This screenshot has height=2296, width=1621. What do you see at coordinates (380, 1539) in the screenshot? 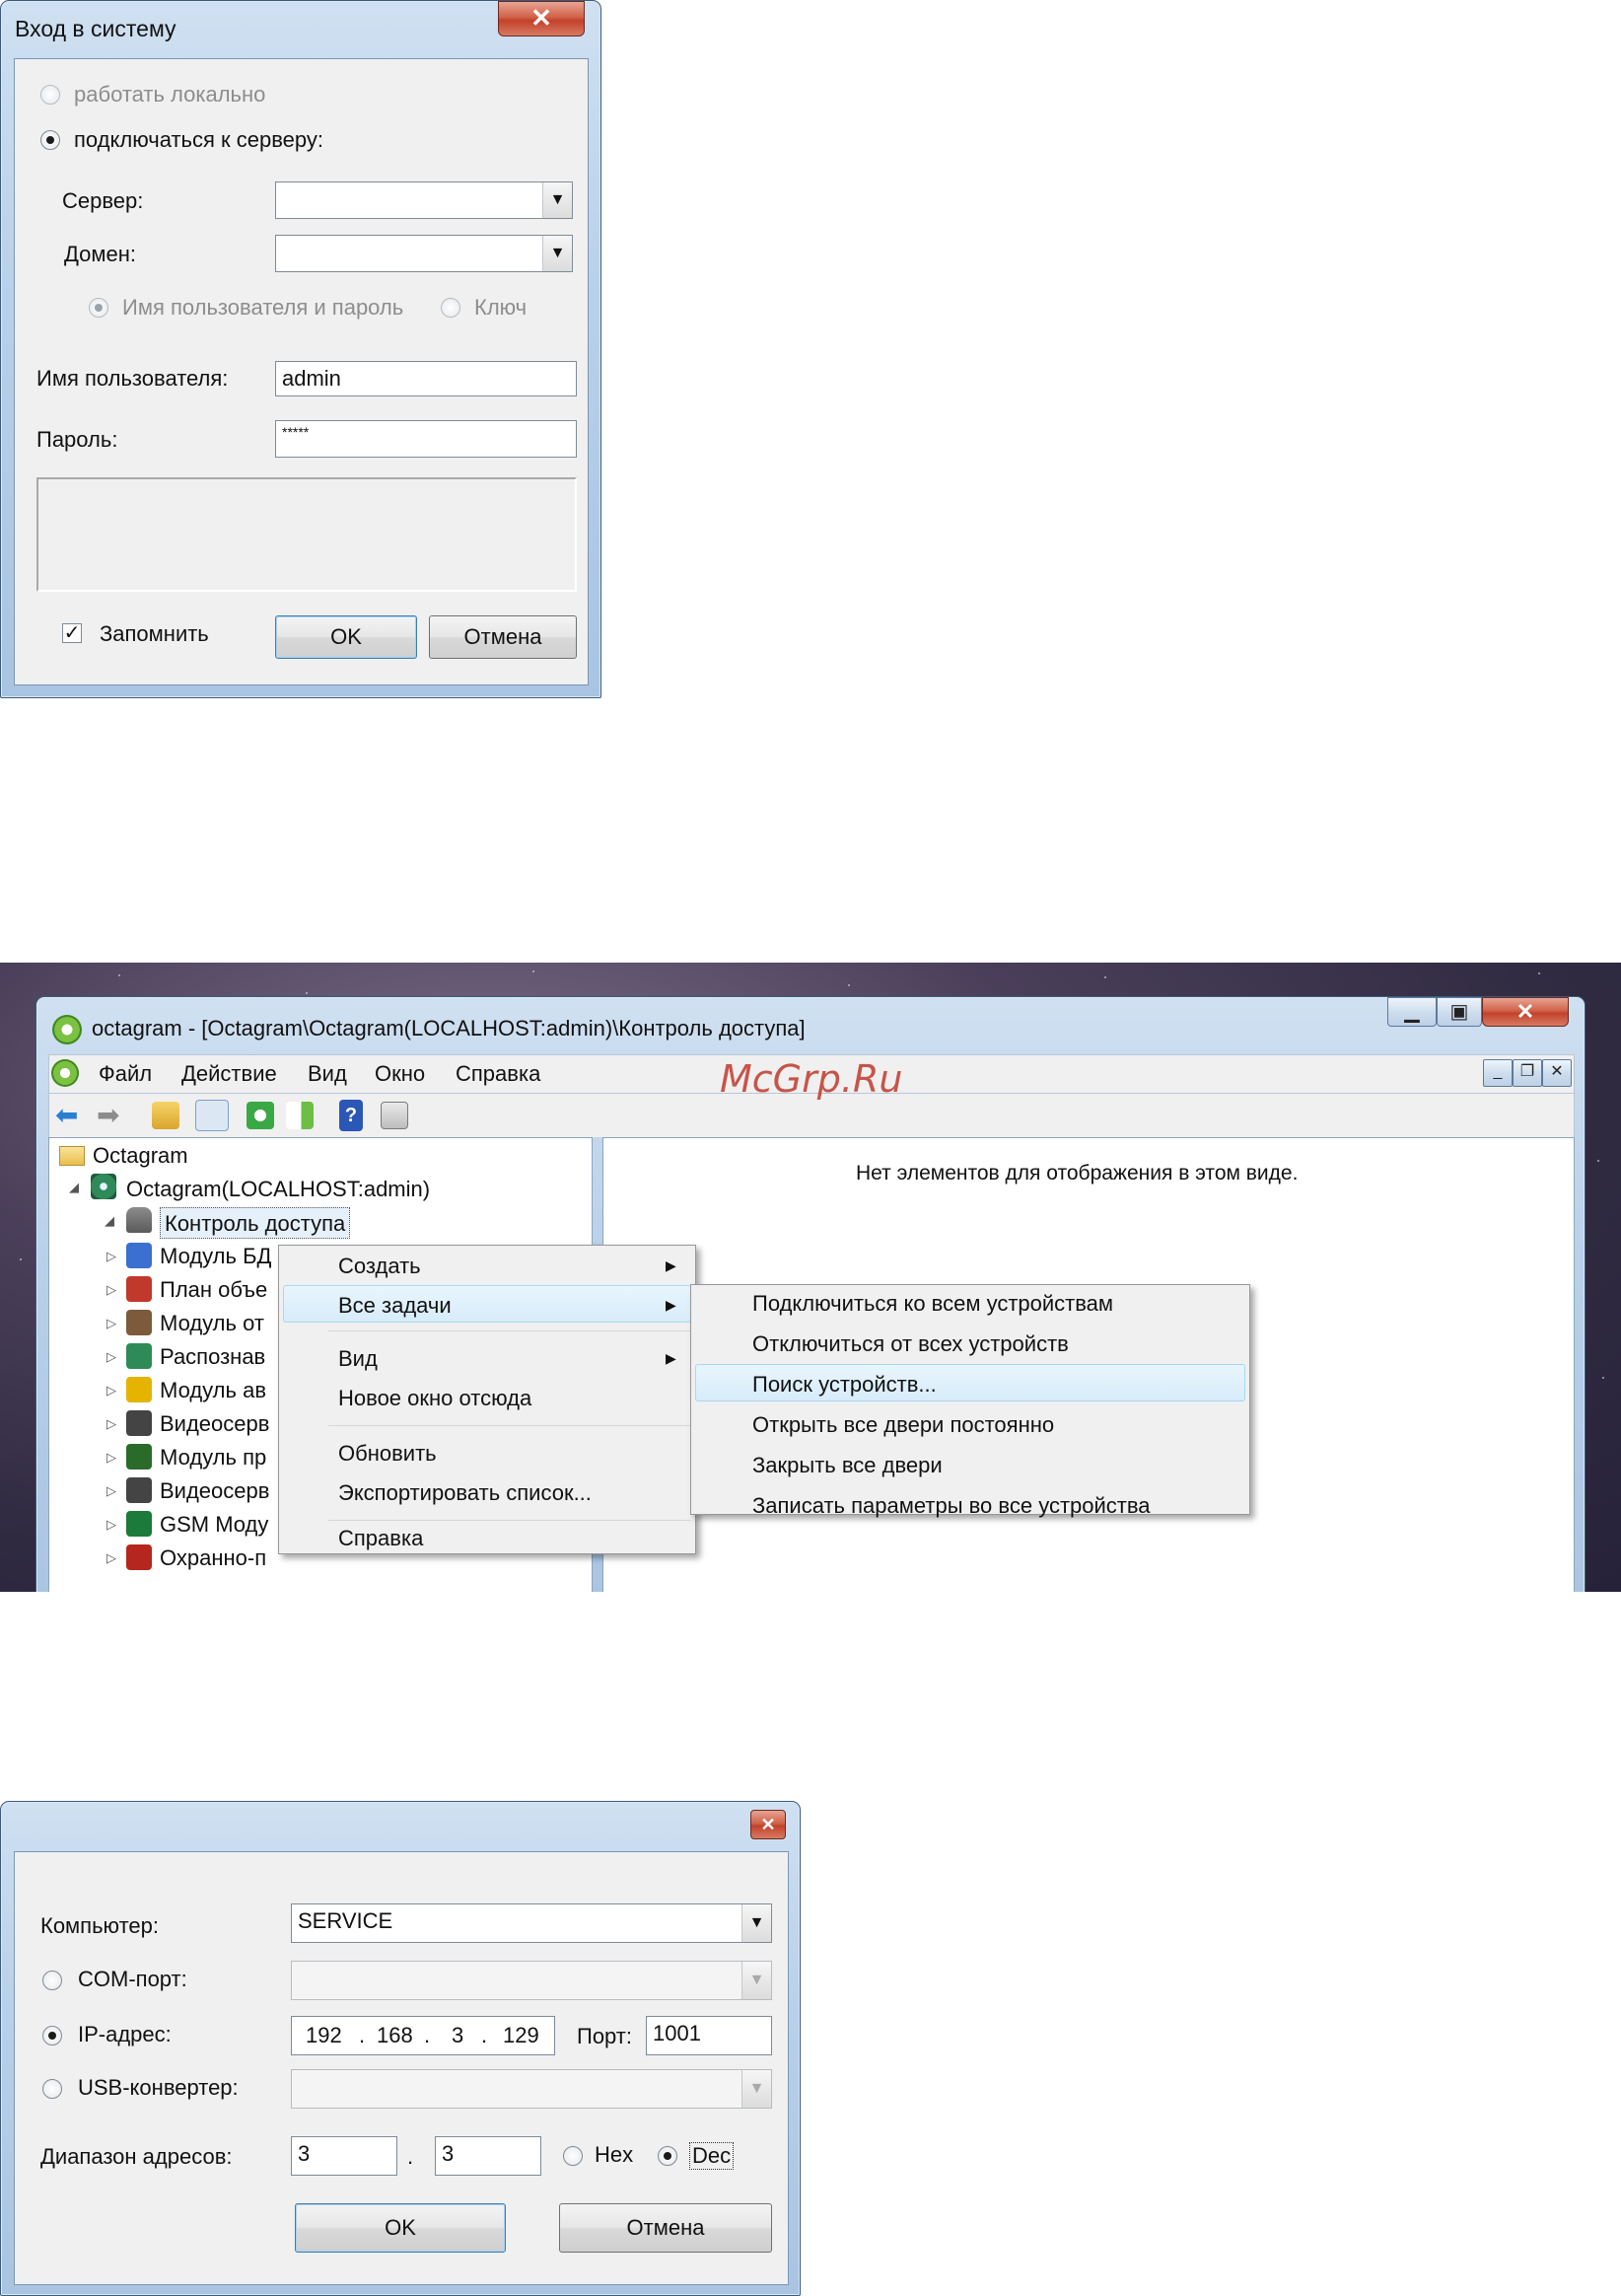
I see `ctx-help: Справка` at bounding box center [380, 1539].